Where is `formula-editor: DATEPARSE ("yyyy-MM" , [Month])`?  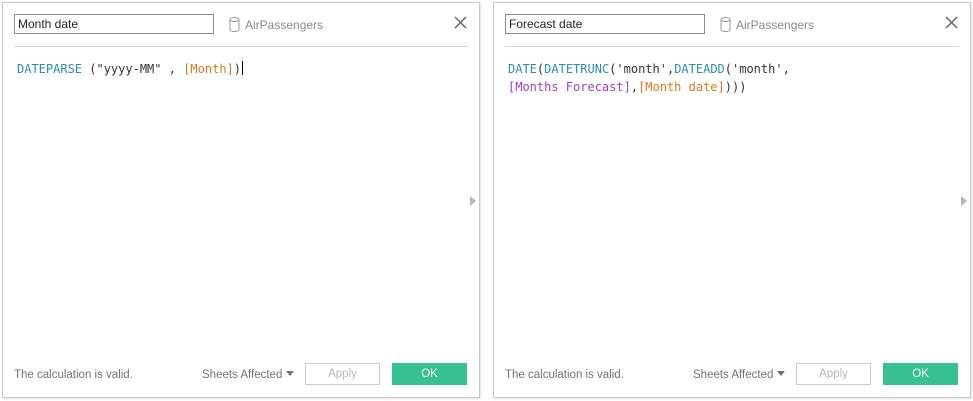 formula-editor: DATEPARSE ("yyyy-MM" , [Month]) is located at coordinates (236, 69).